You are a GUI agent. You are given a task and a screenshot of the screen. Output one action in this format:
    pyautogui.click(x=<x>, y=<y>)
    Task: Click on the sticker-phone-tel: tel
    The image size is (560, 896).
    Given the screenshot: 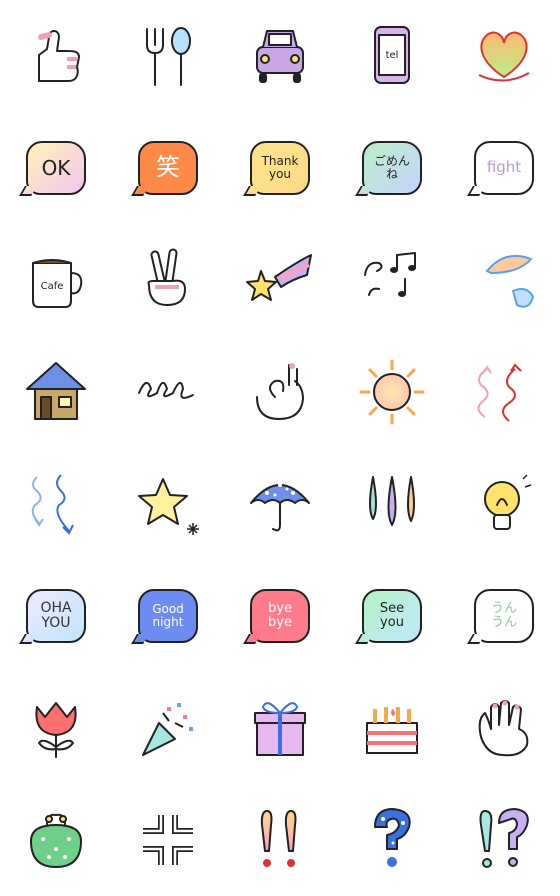 What is the action you would take?
    pyautogui.click(x=392, y=56)
    